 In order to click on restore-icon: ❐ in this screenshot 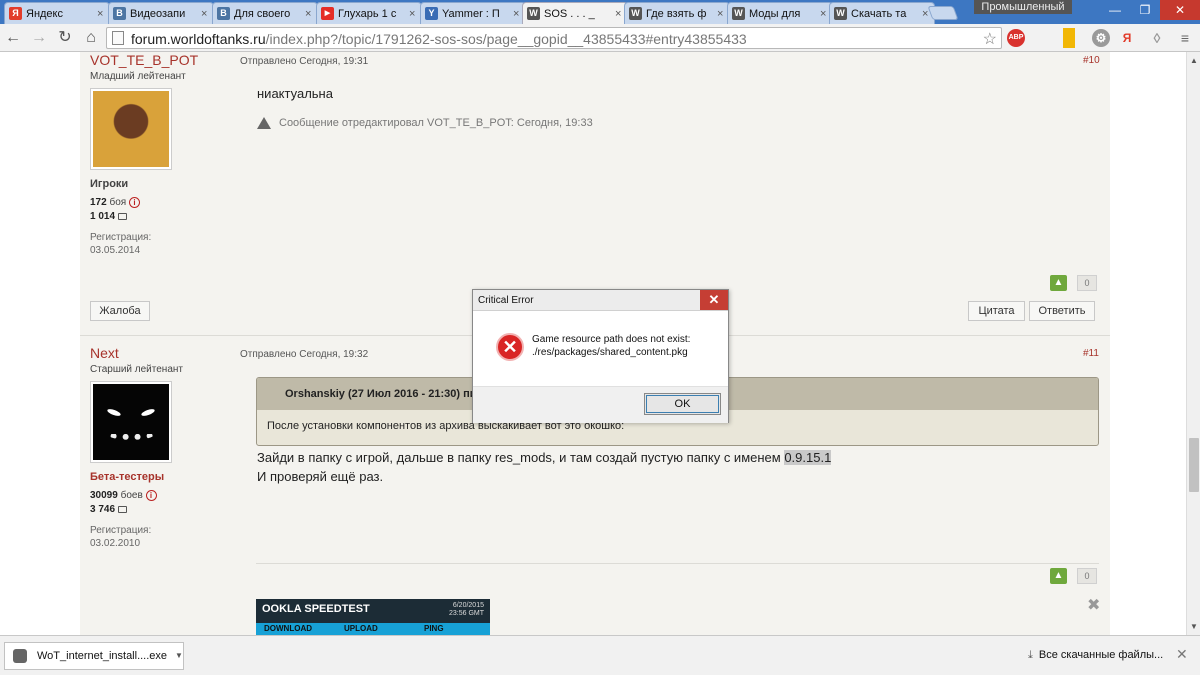, I will do `click(1145, 10)`.